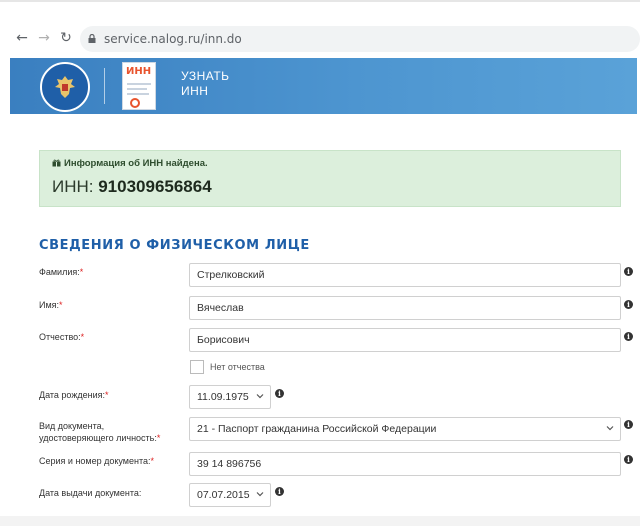 This screenshot has width=640, height=526. What do you see at coordinates (51, 305) in the screenshot?
I see `name-label: Имя:*` at bounding box center [51, 305].